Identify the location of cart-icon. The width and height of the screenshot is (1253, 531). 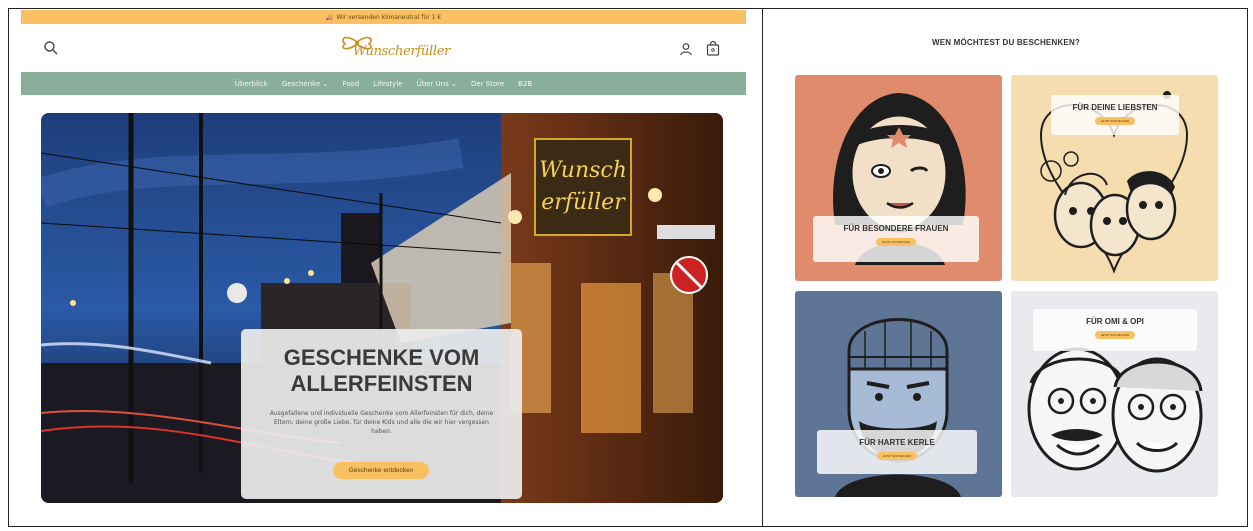
(713, 48).